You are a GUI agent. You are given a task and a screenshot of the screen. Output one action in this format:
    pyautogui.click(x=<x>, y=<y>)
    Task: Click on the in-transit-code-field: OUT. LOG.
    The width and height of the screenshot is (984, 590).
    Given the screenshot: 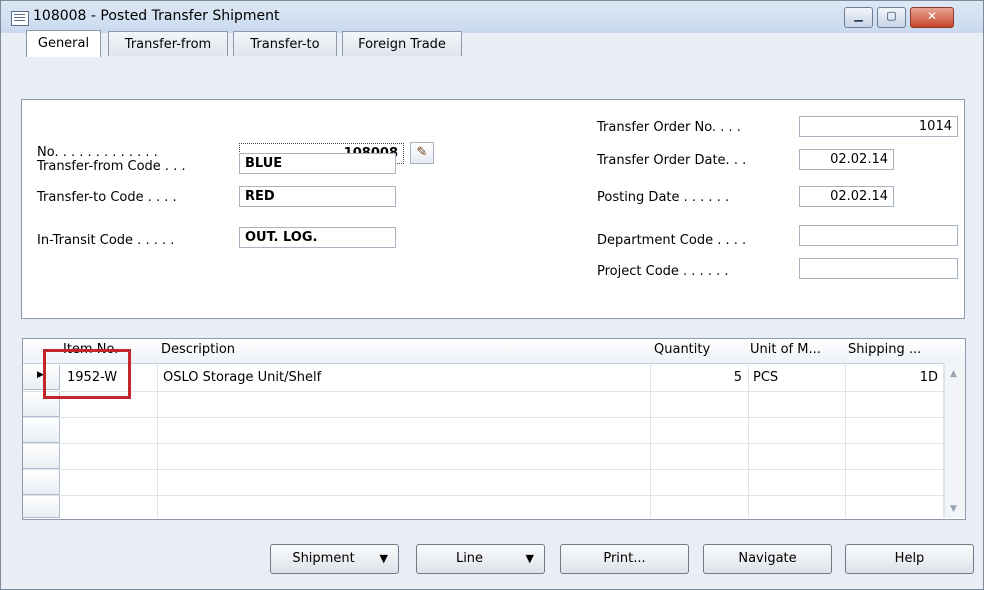 What is the action you would take?
    pyautogui.click(x=317, y=237)
    